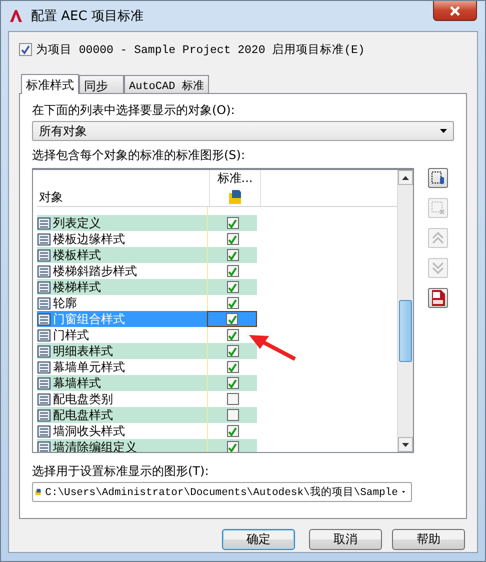  What do you see at coordinates (438, 268) in the screenshot?
I see `double-down-icon` at bounding box center [438, 268].